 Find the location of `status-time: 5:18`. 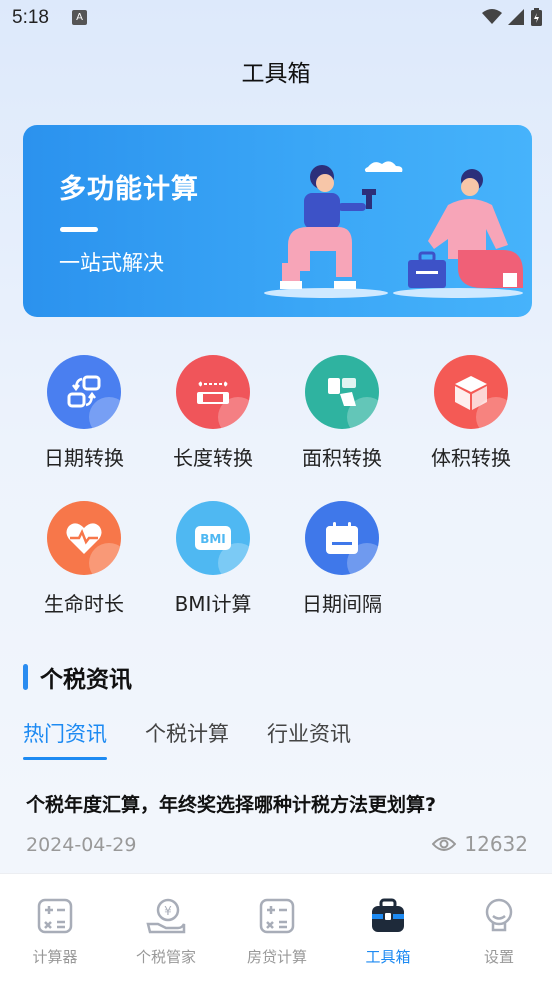

status-time: 5:18 is located at coordinates (30, 17).